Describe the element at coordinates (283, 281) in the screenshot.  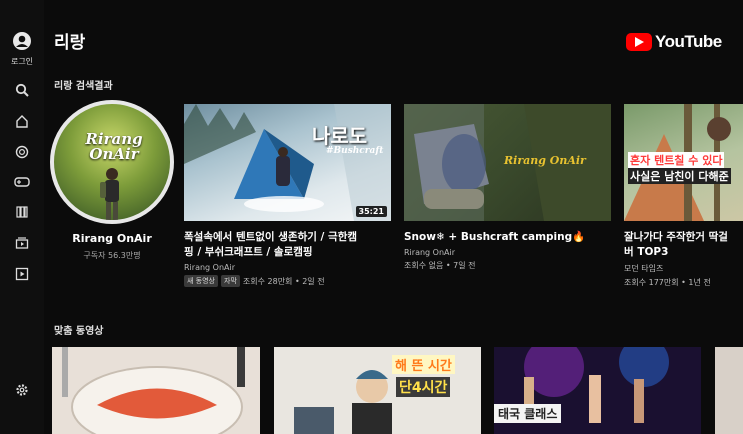
I see `video-meta: 조회수 28만회 • 2일 전` at that location.